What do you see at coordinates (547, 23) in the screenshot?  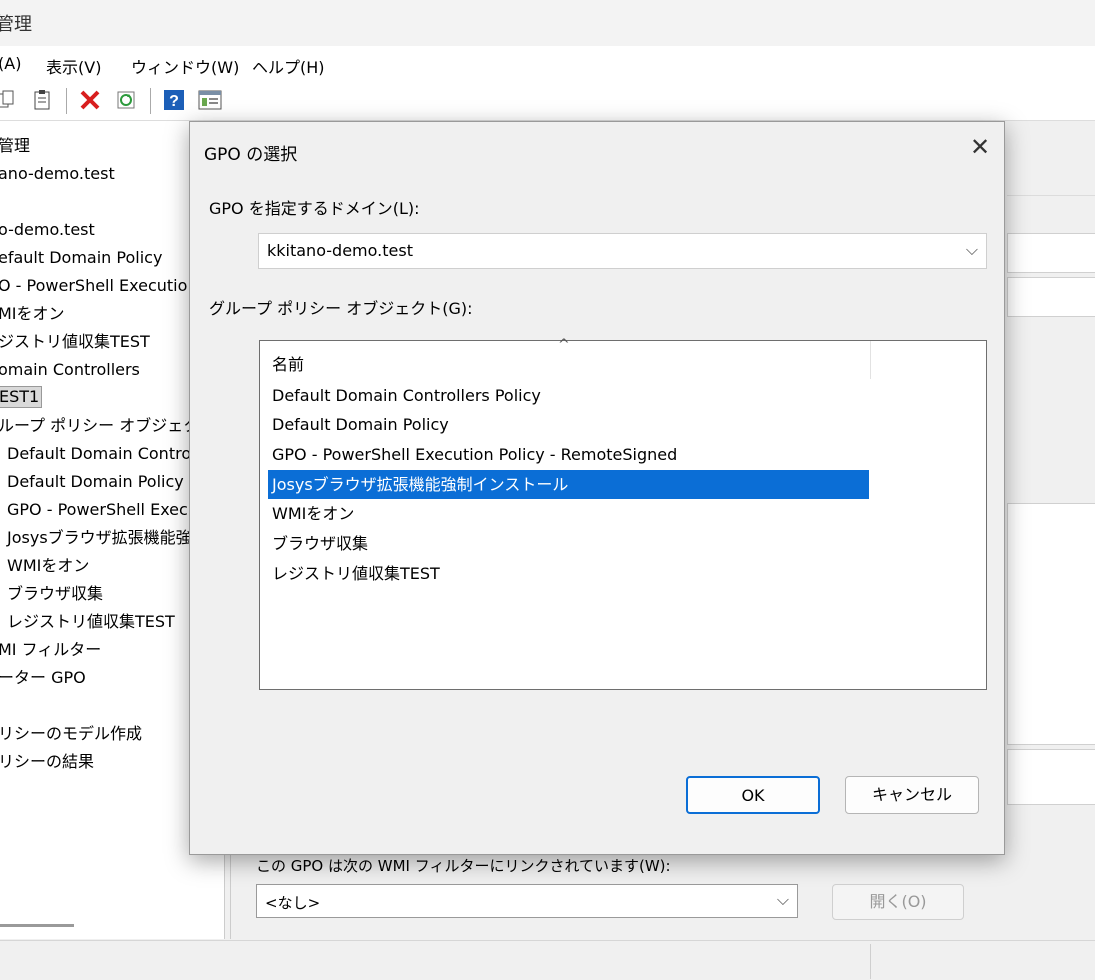 I see `window-titlebar: 管理` at bounding box center [547, 23].